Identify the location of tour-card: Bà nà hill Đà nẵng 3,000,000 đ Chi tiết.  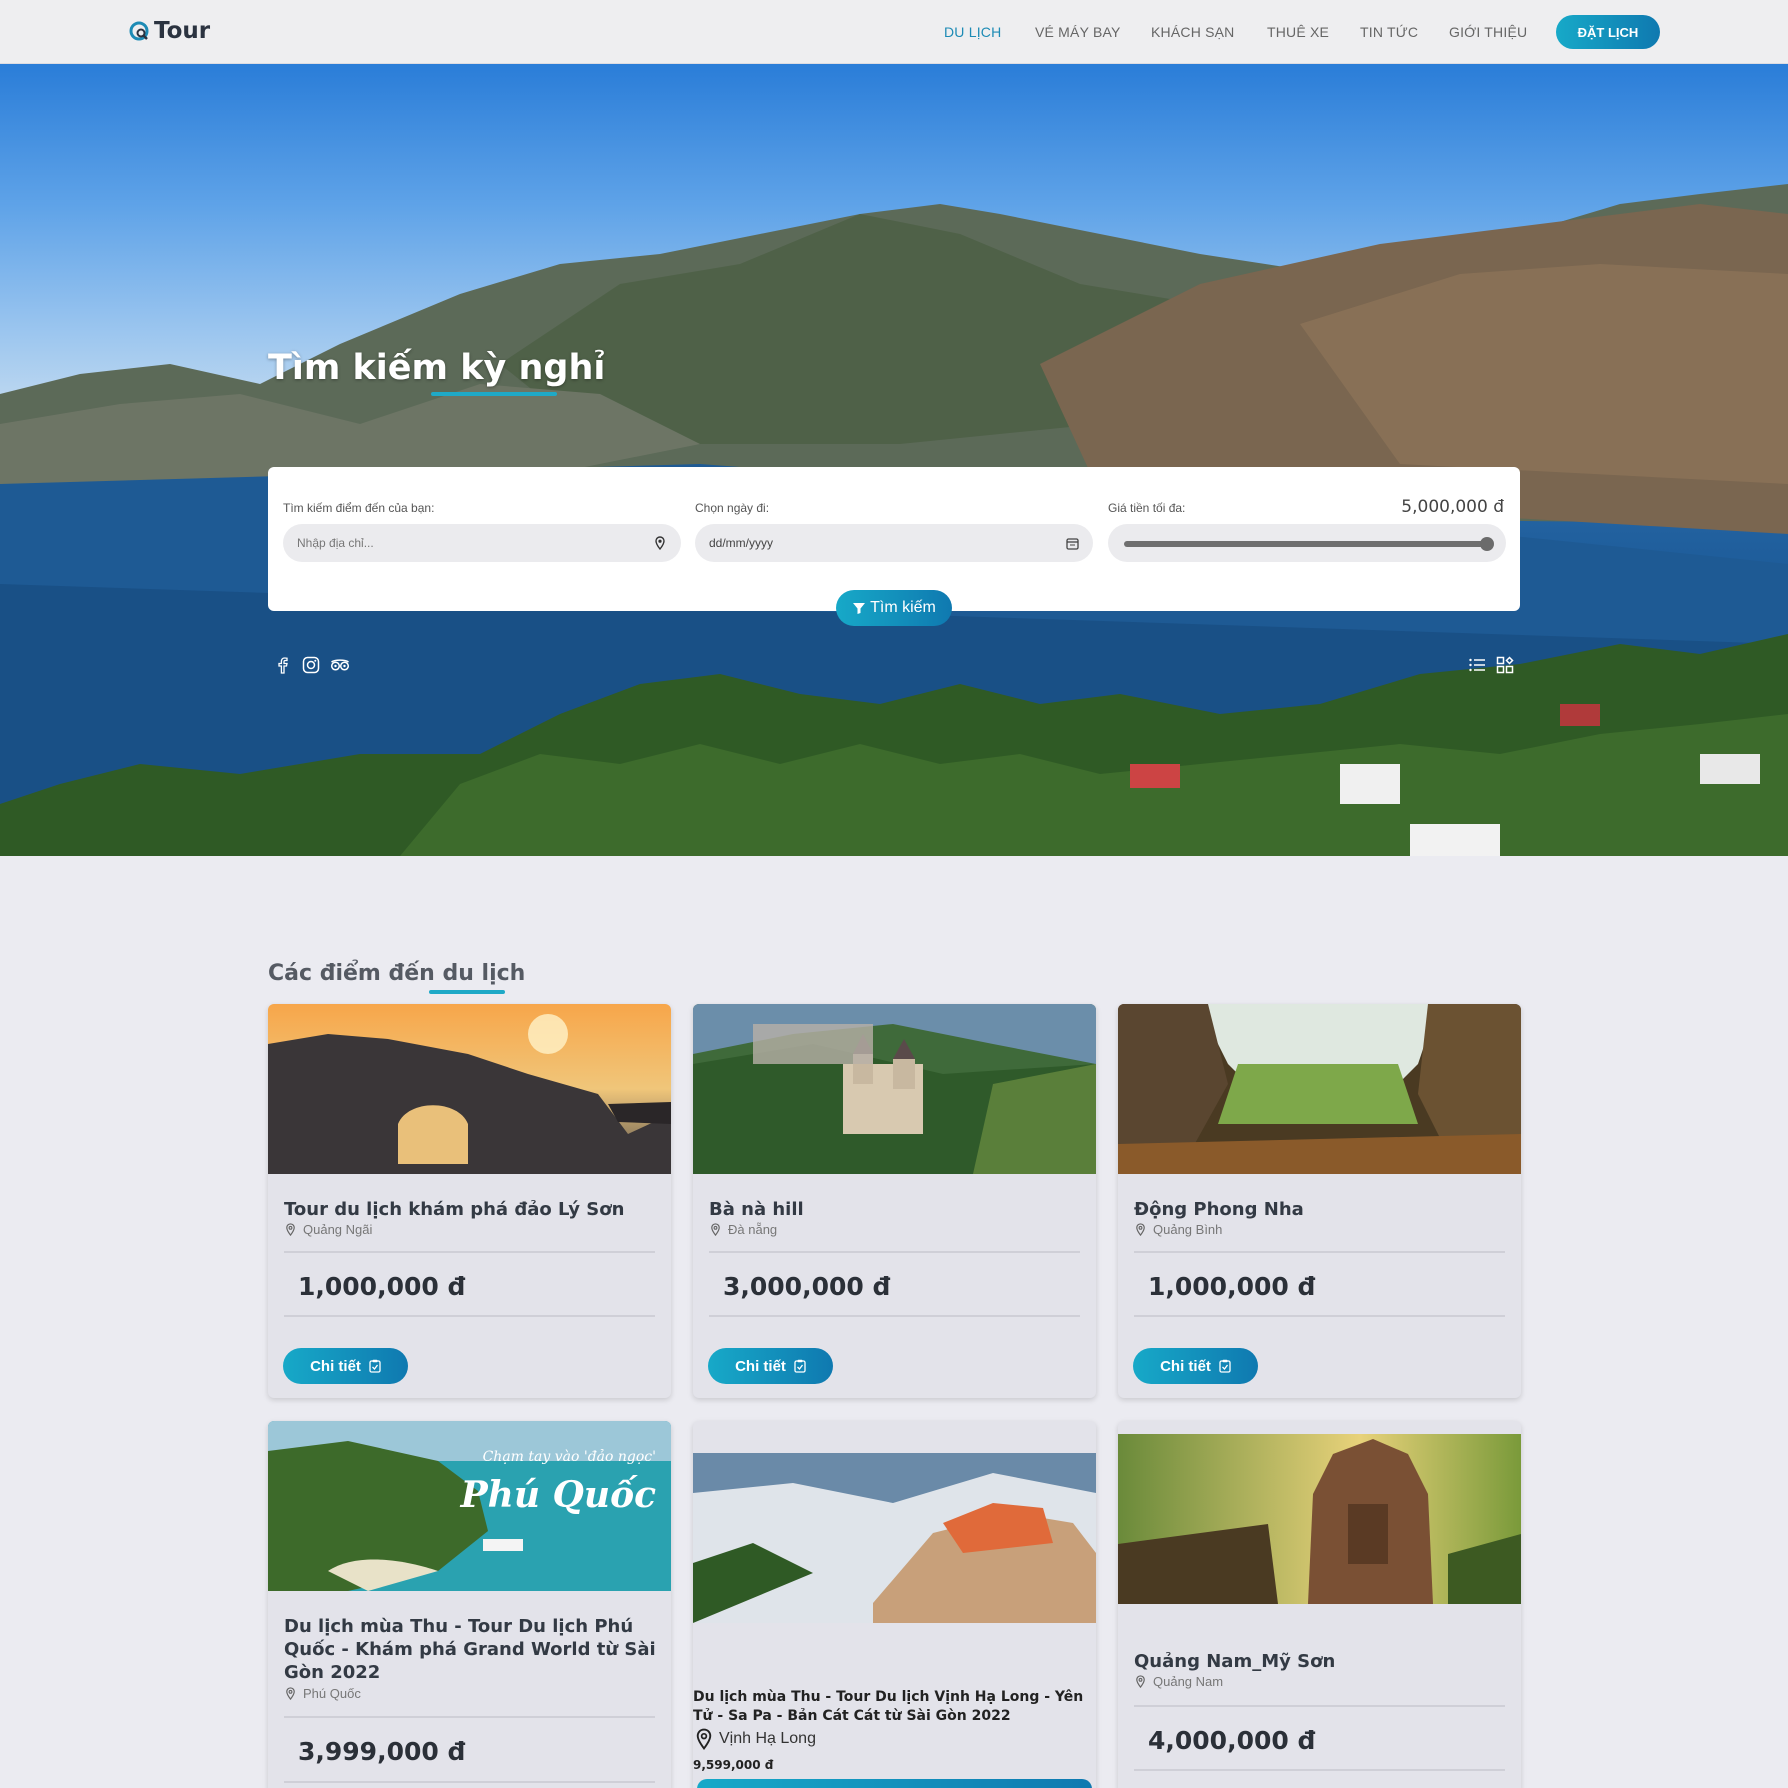
(894, 1201).